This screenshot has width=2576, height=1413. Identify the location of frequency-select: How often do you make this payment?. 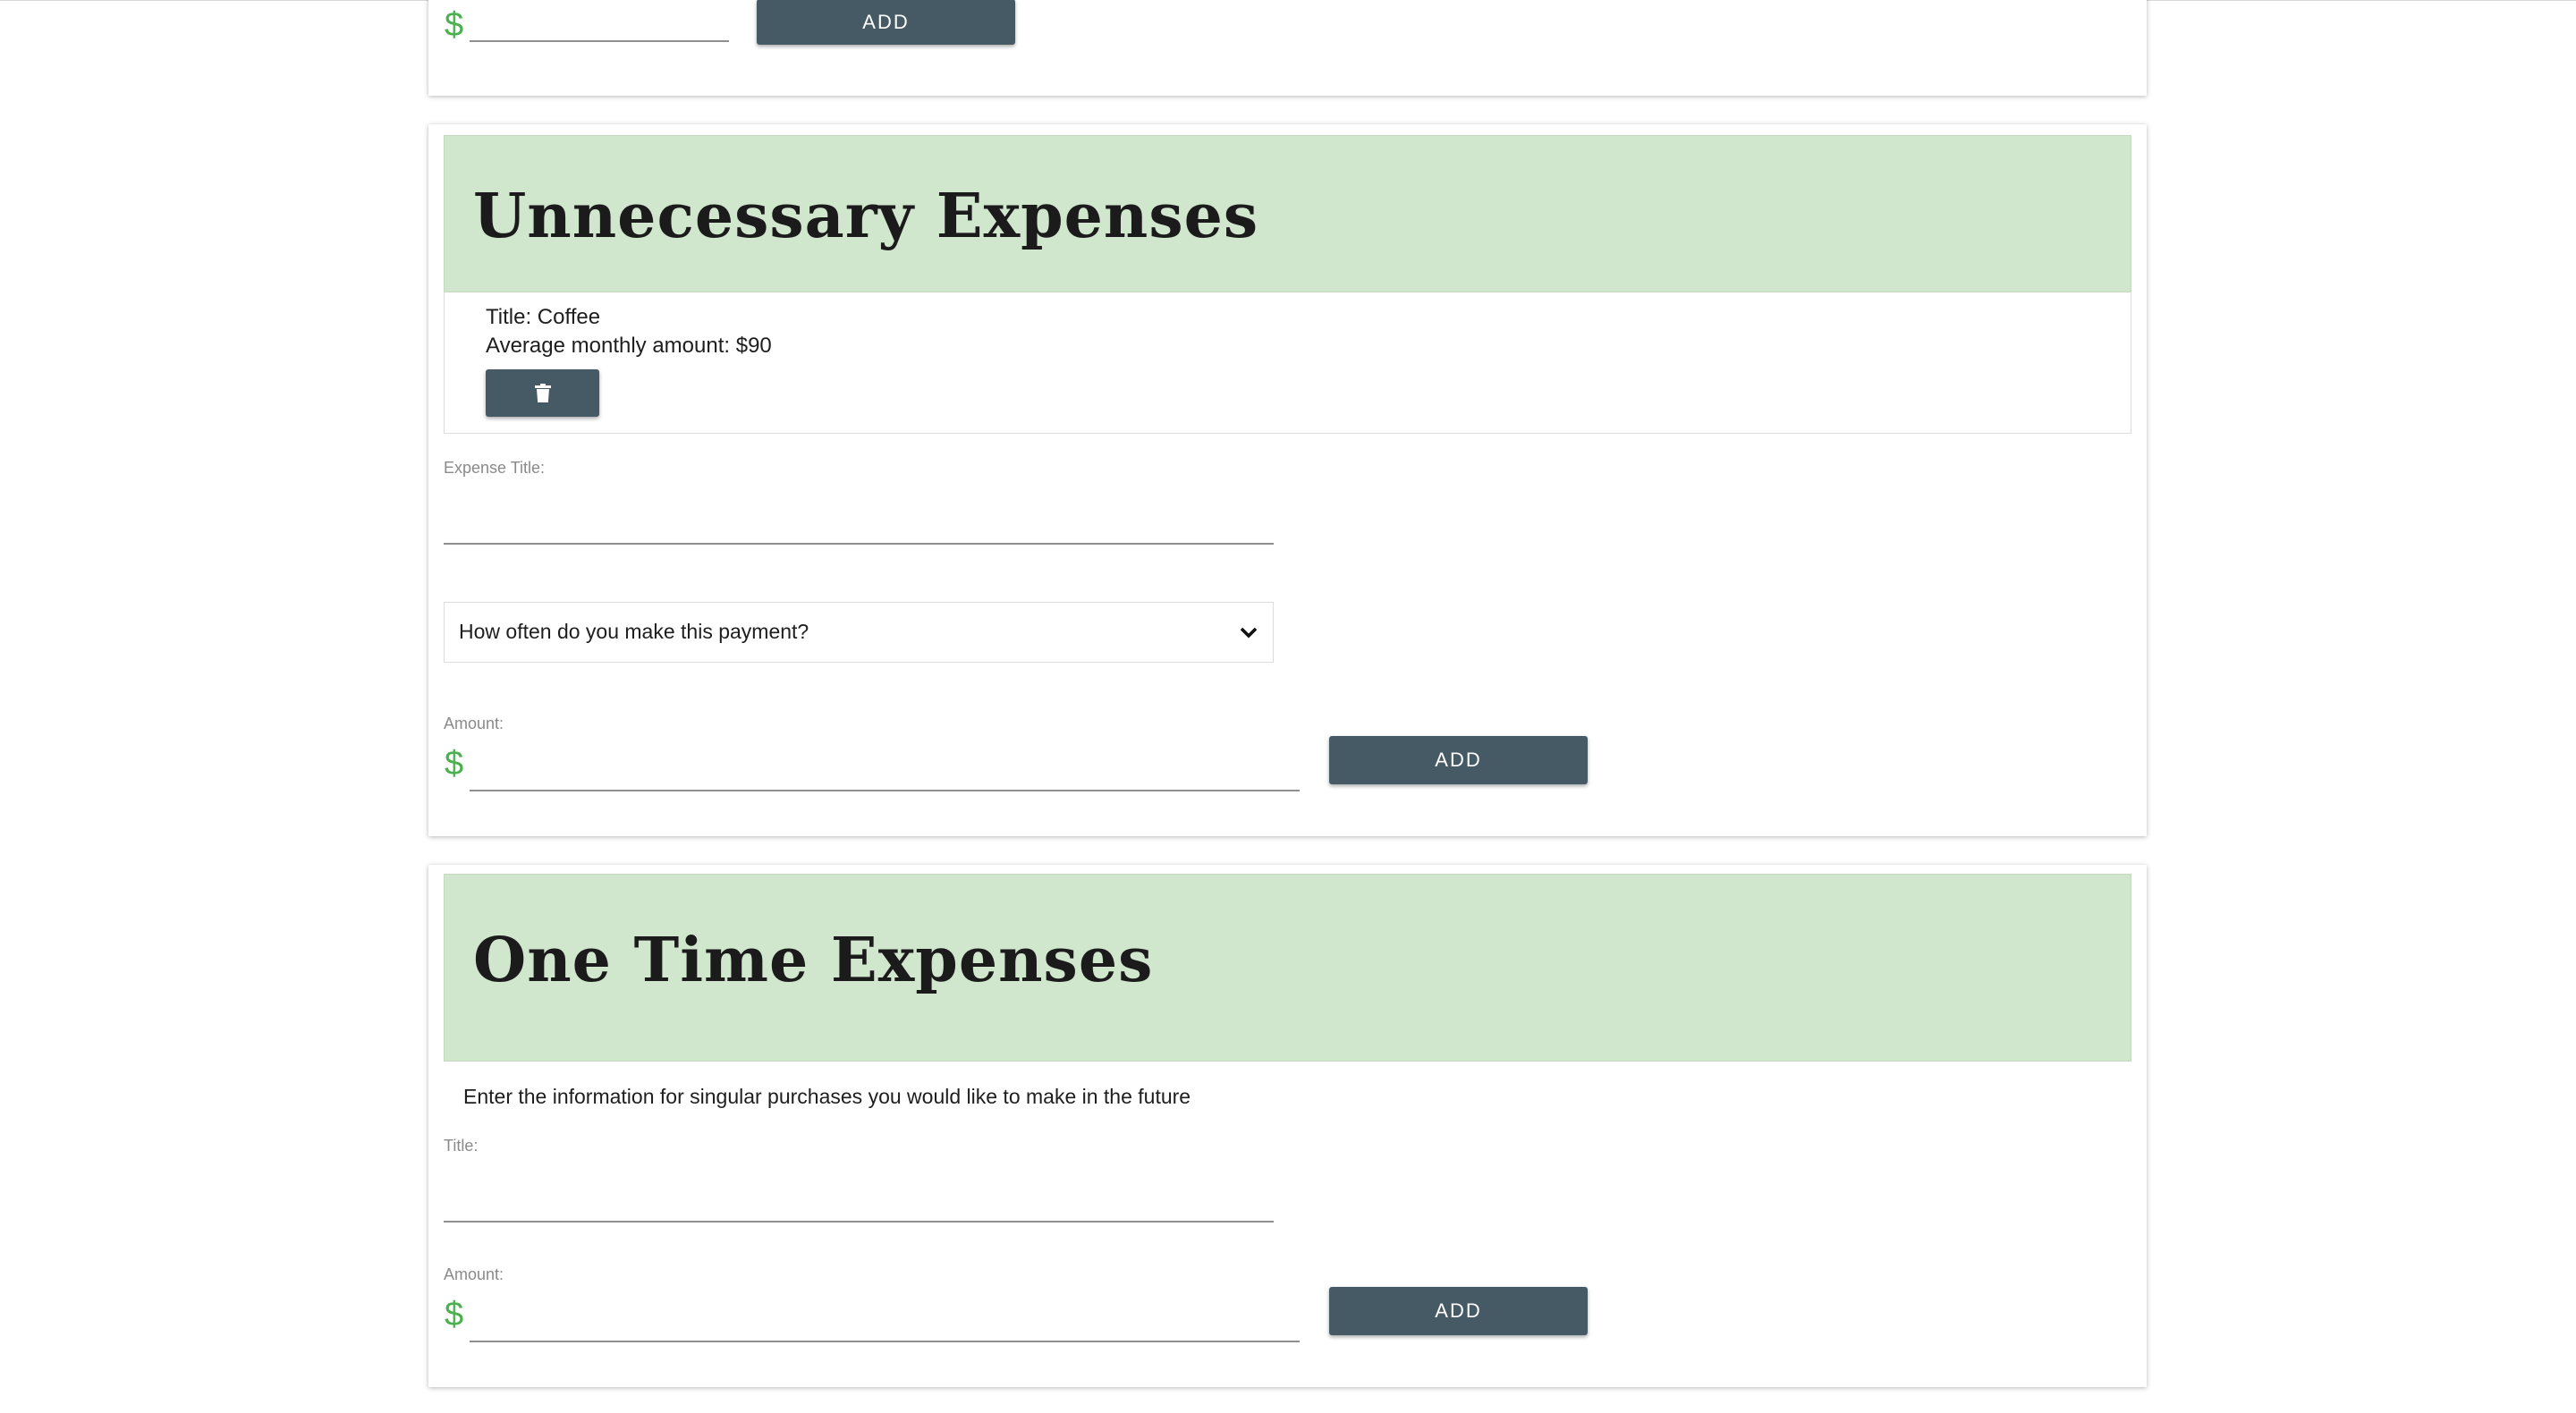
(859, 632).